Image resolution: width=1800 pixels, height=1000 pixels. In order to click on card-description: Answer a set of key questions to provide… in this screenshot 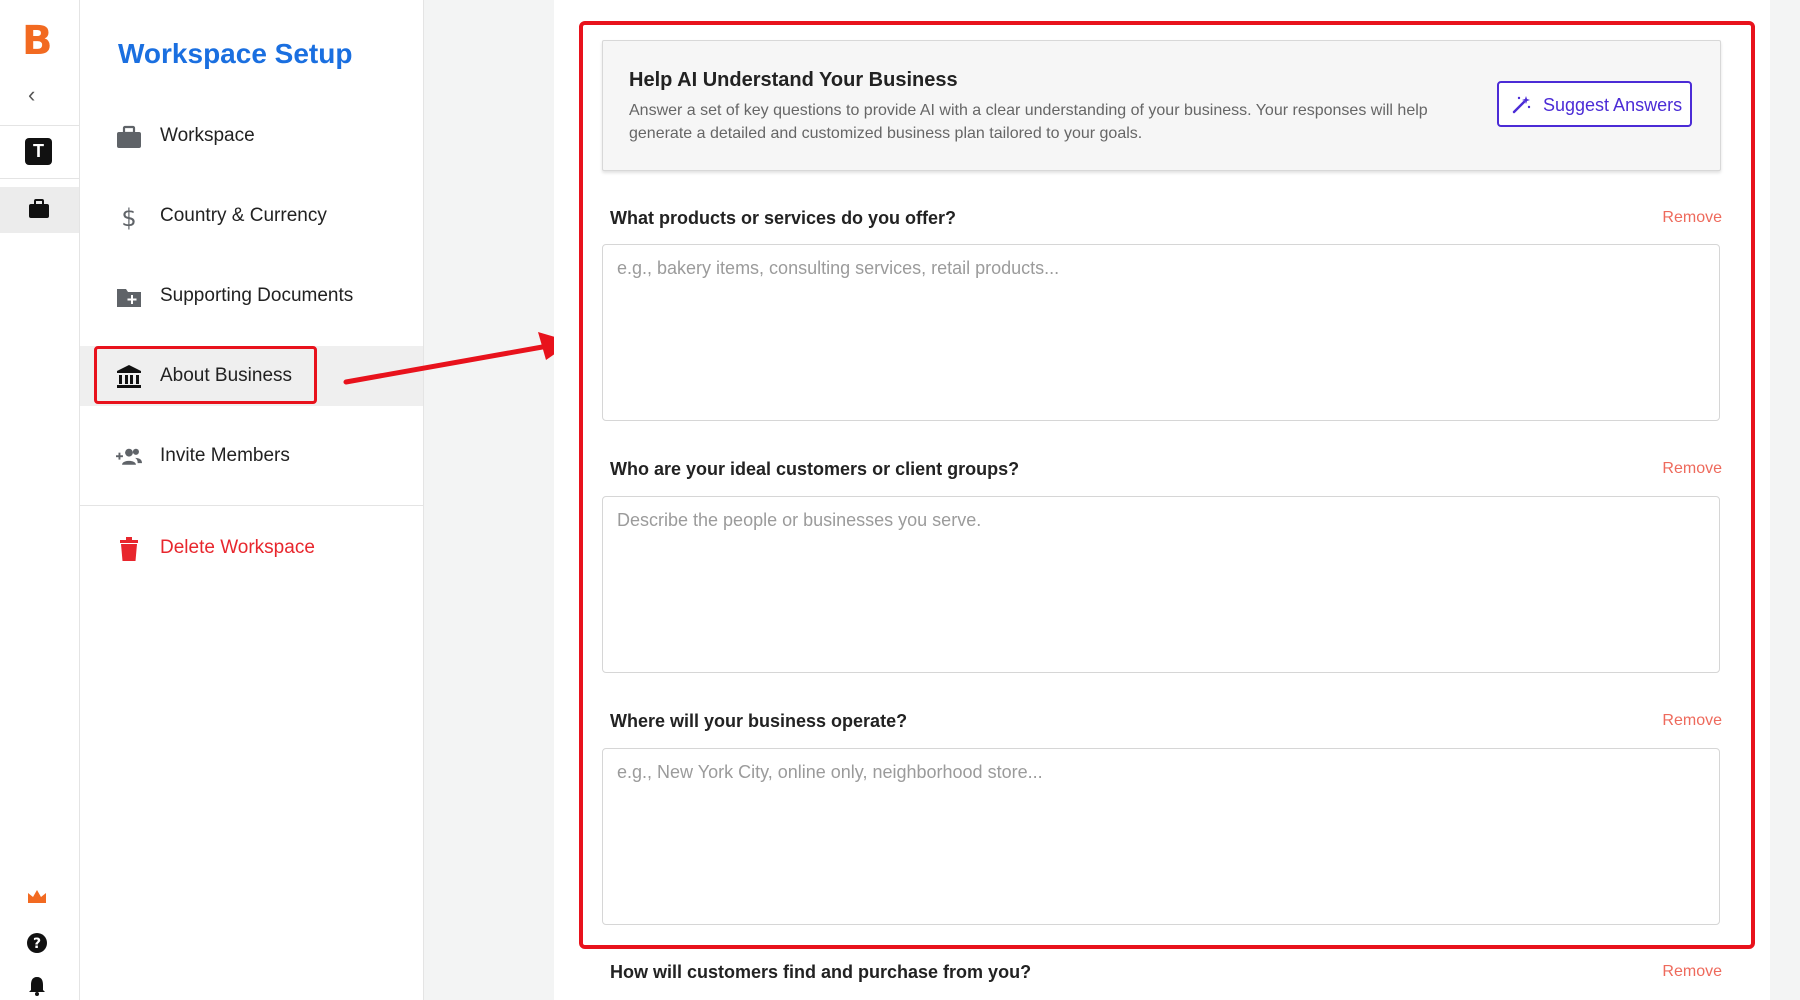, I will do `click(1028, 122)`.